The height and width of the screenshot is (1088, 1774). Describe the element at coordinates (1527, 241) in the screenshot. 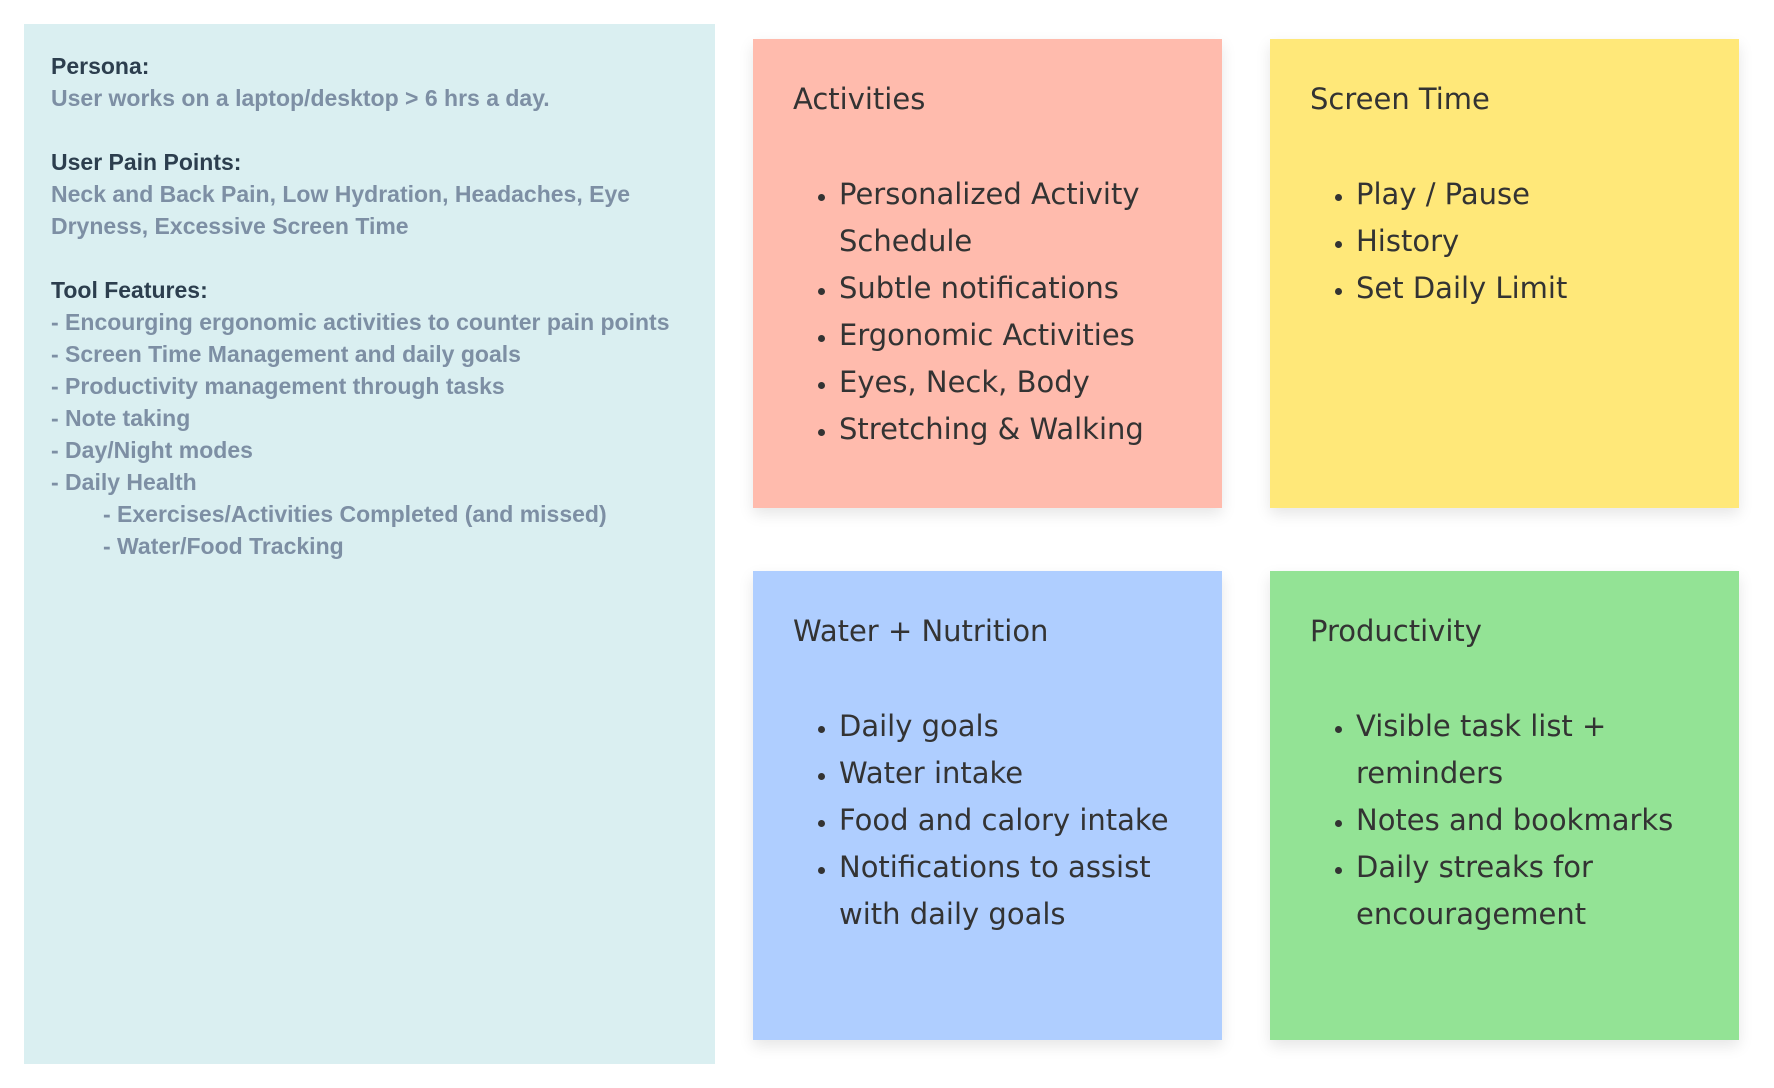

I see `note-item: History` at that location.